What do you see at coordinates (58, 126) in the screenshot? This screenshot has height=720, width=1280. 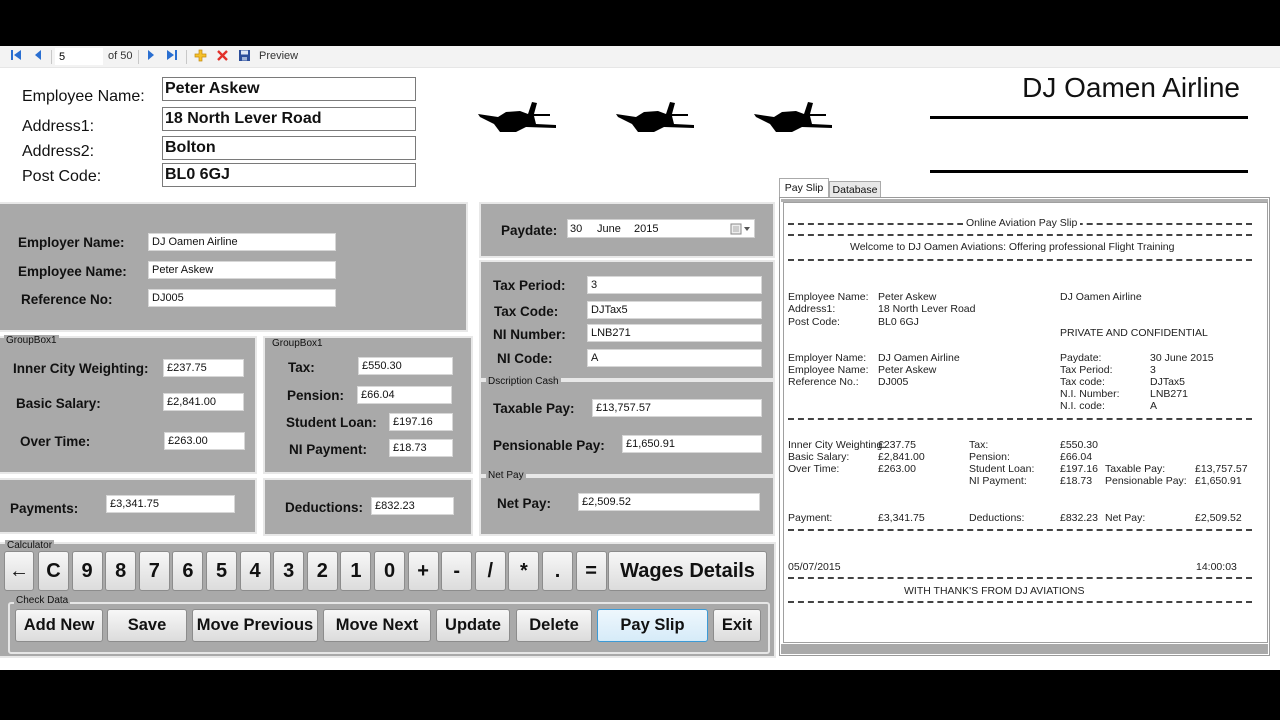 I see `address1-label: Address1:` at bounding box center [58, 126].